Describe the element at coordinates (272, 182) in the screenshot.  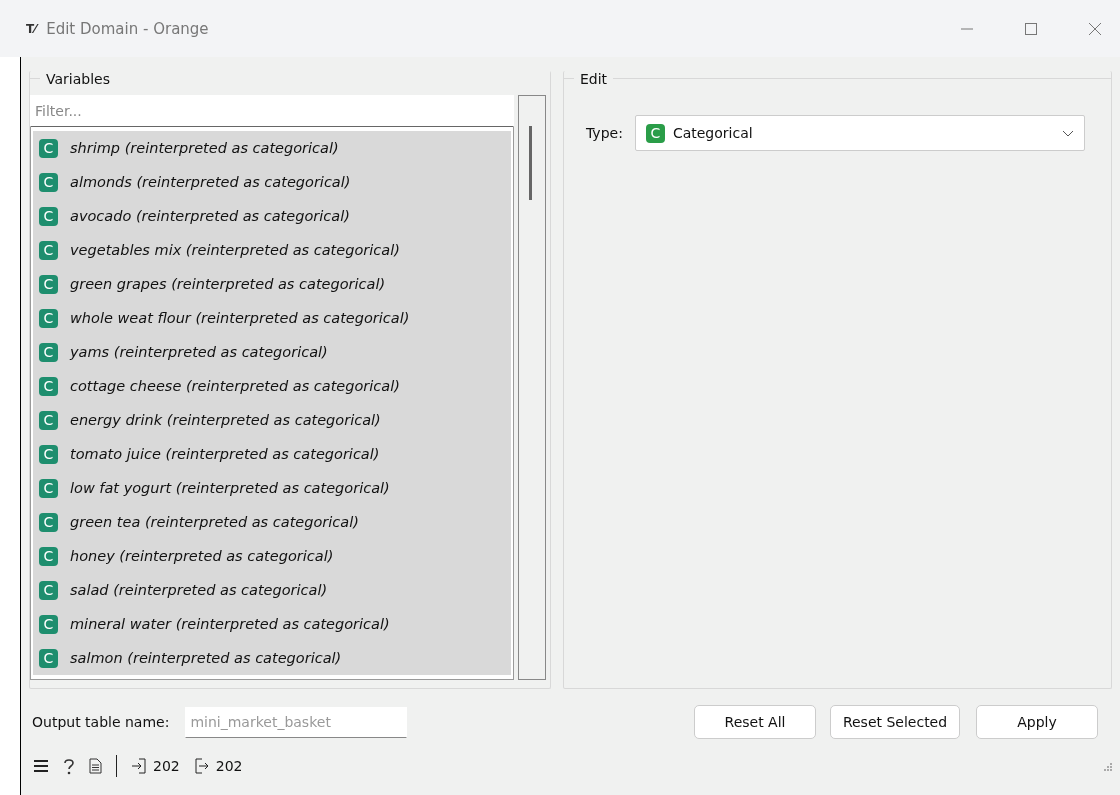
I see `variable-item: C almonds (reinterpreted as categorical)` at that location.